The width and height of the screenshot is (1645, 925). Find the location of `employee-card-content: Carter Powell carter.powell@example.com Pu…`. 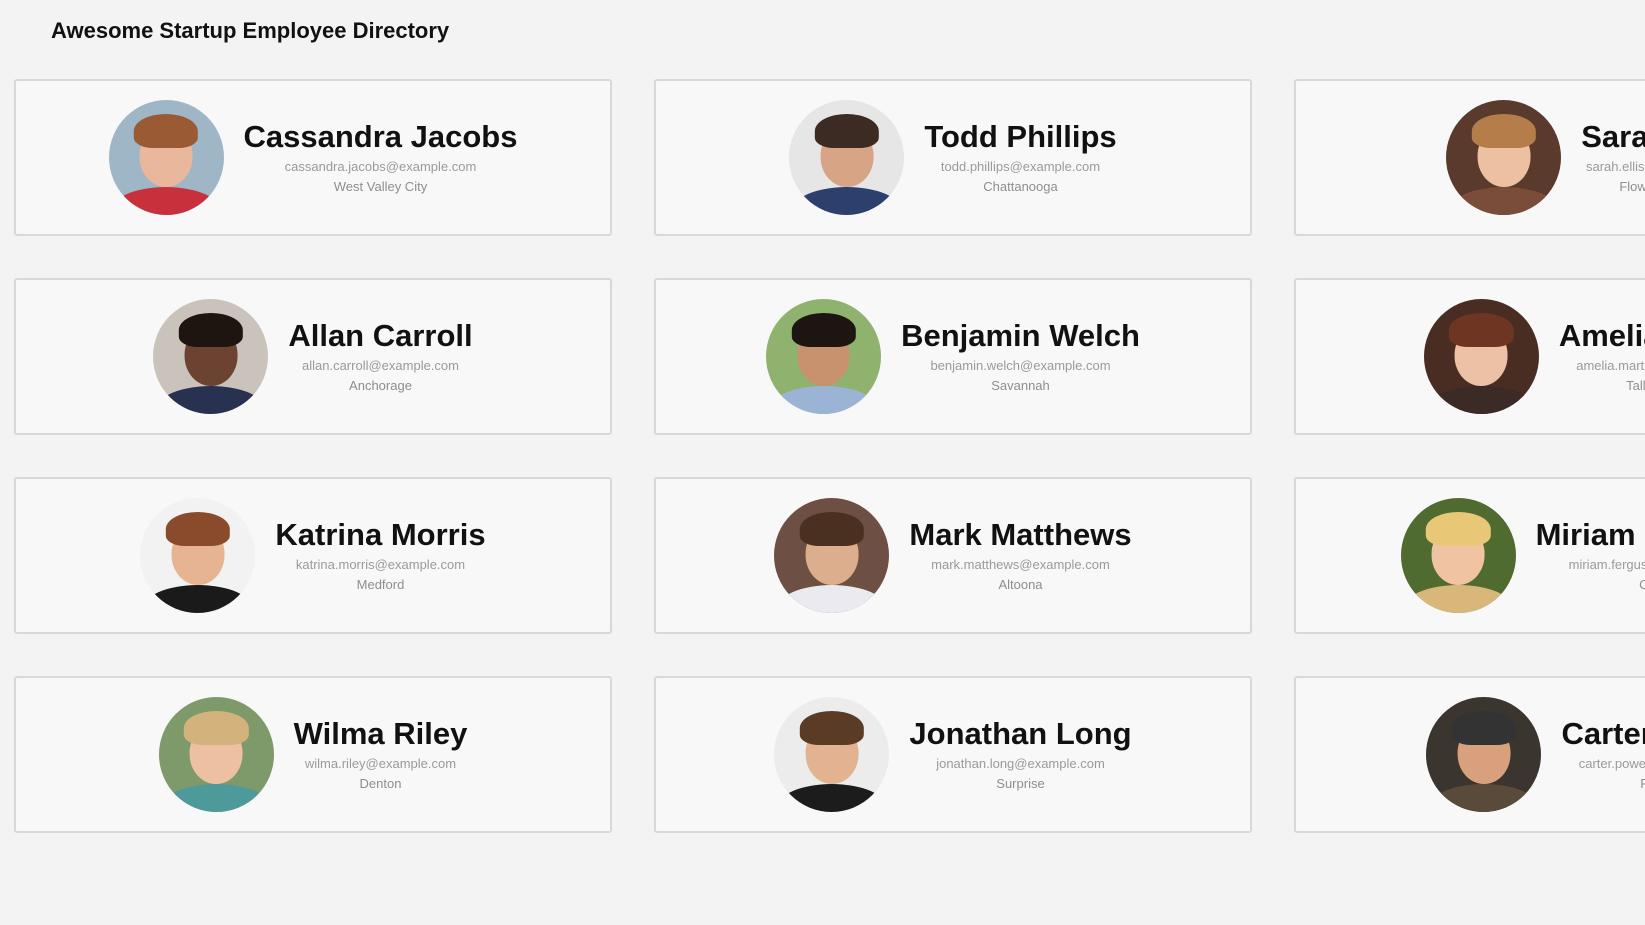

employee-card-content: Carter Powell carter.powell@example.com Pu… is located at coordinates (1470, 754).